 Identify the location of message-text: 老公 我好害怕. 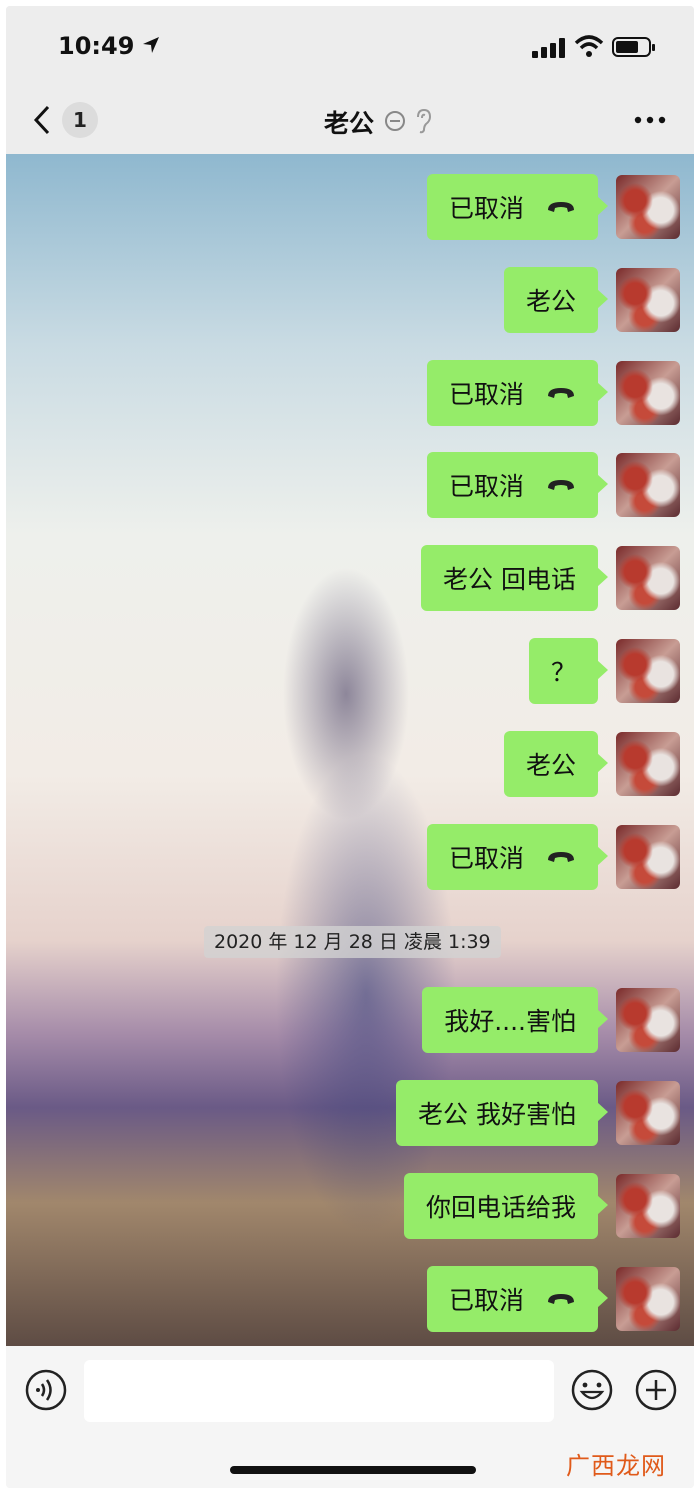
(497, 1114).